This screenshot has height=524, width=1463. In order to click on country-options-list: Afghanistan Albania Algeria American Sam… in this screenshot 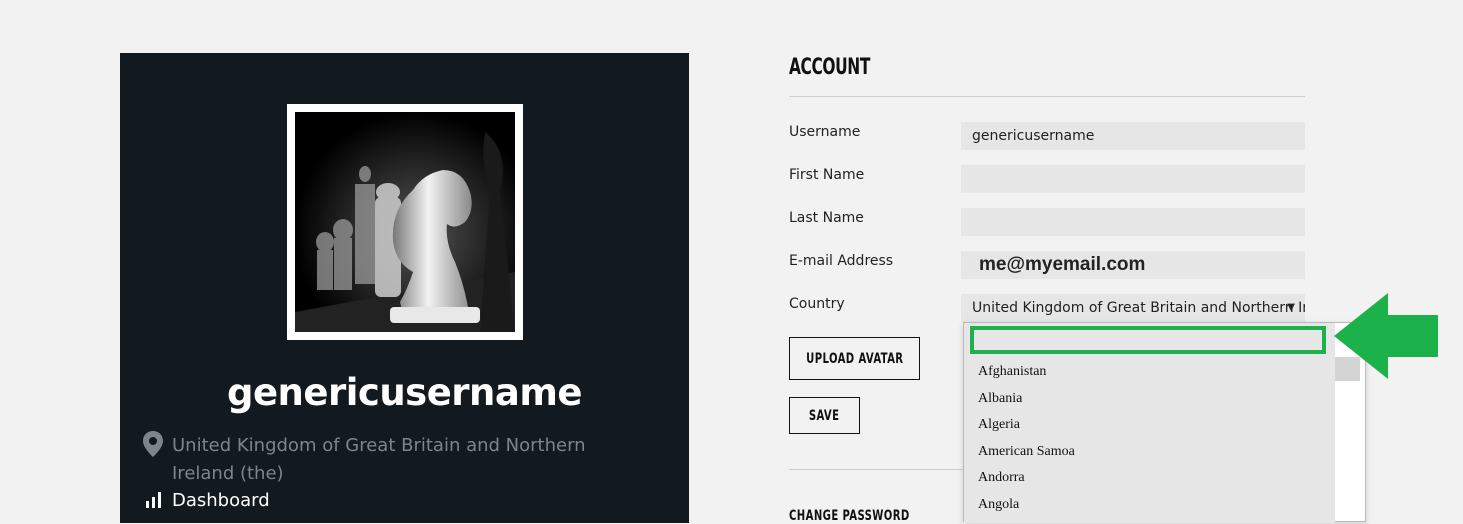, I will do `click(1026, 439)`.